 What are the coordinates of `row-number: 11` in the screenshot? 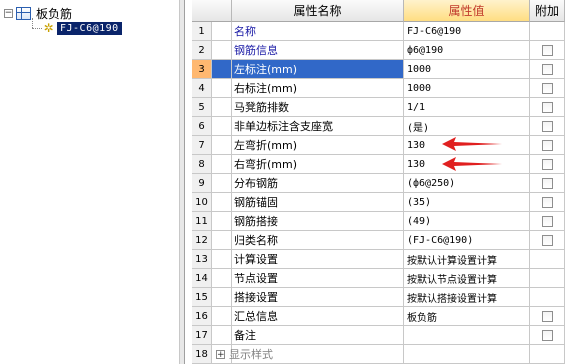 It's located at (202, 221).